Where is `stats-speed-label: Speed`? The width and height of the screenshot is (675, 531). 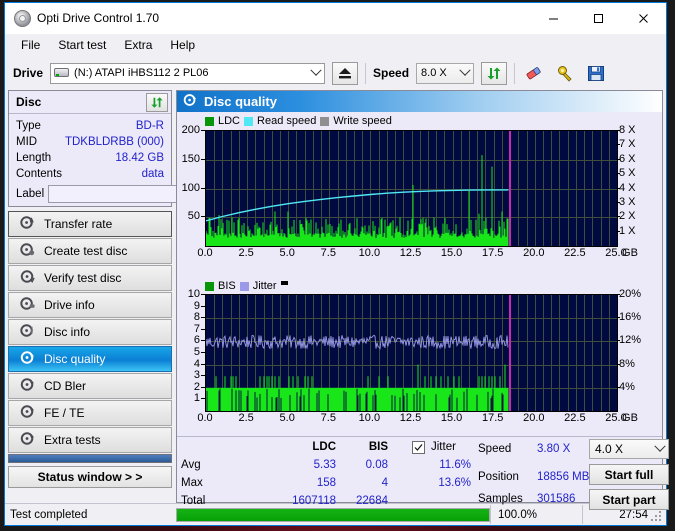
stats-speed-label: Speed is located at coordinates (495, 449).